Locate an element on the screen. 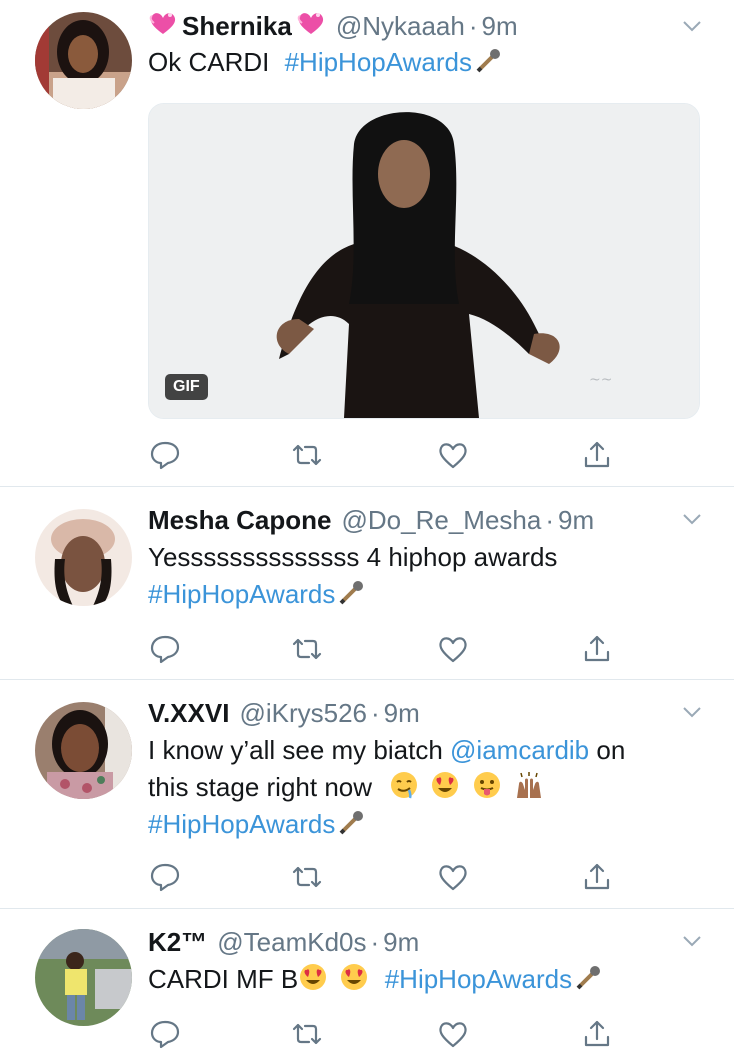 The height and width of the screenshot is (1051, 734). tweet-text-content: I know y’all see my biatch is located at coordinates (295, 750).